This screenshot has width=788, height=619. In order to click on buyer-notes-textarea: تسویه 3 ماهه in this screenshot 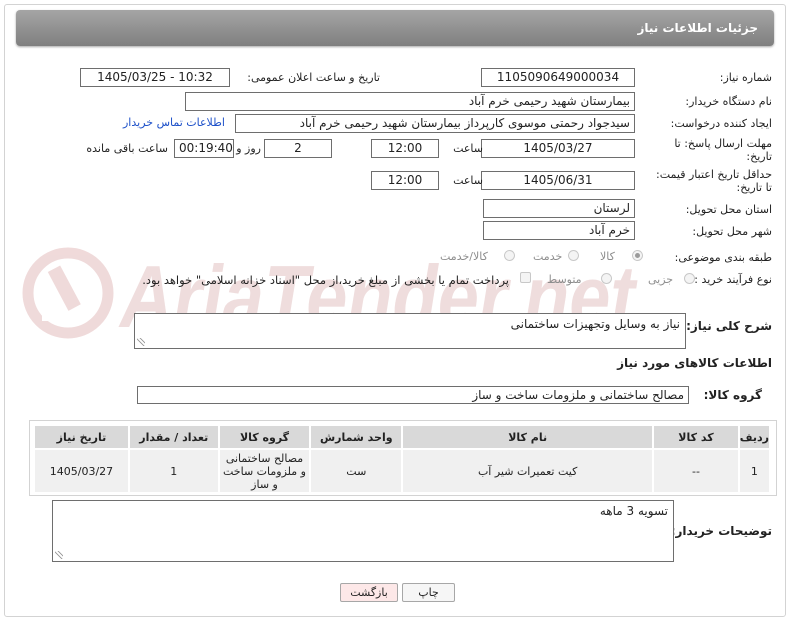, I will do `click(363, 531)`.